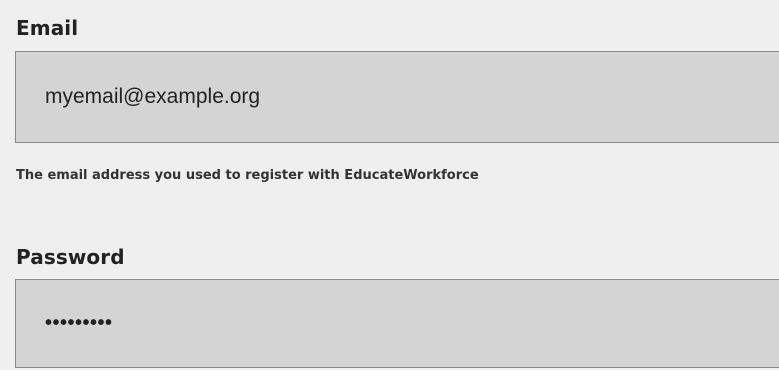 The height and width of the screenshot is (379, 779). Describe the element at coordinates (79, 323) in the screenshot. I see `password-field-value: •••••••••` at that location.